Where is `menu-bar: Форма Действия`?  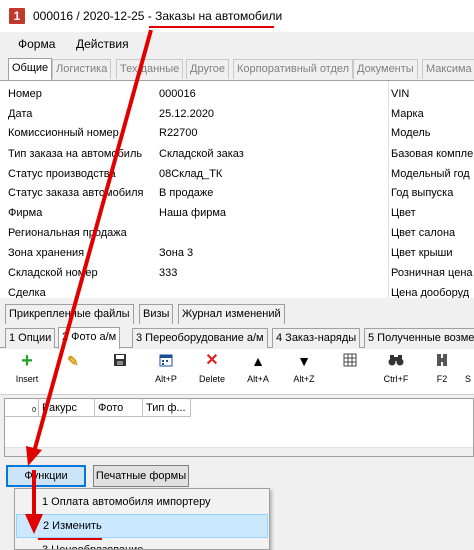
menu-bar: Форма Действия is located at coordinates (237, 44).